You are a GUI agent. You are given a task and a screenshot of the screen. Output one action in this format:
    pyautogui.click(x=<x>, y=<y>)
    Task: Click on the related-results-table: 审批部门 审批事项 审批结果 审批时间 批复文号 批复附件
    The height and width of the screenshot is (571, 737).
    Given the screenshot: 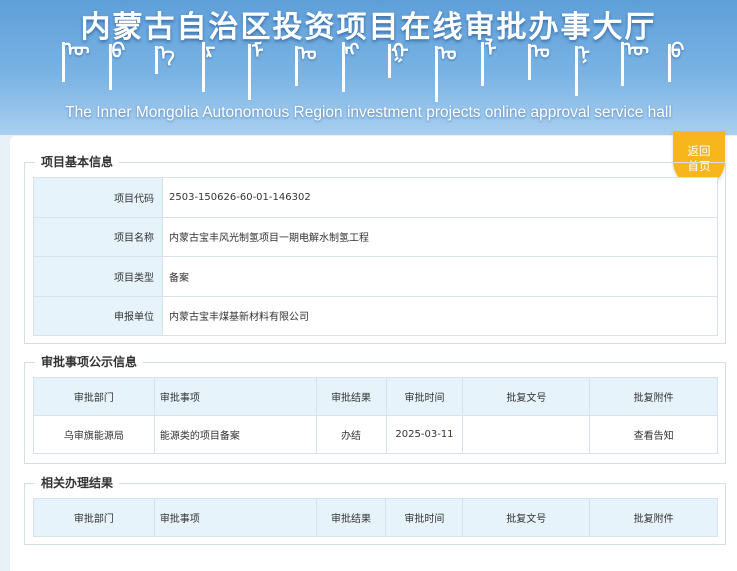 What is the action you would take?
    pyautogui.click(x=375, y=517)
    